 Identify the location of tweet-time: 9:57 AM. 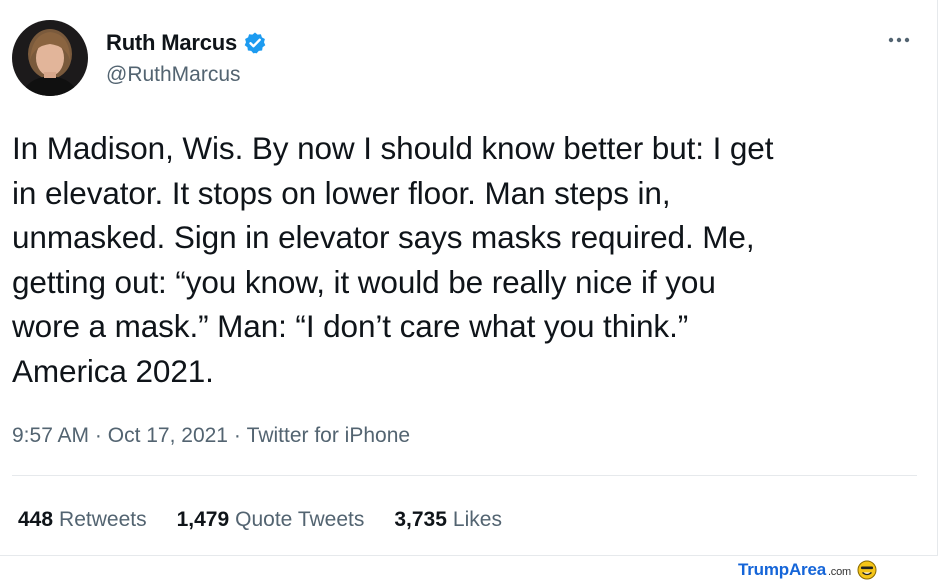
(50, 436).